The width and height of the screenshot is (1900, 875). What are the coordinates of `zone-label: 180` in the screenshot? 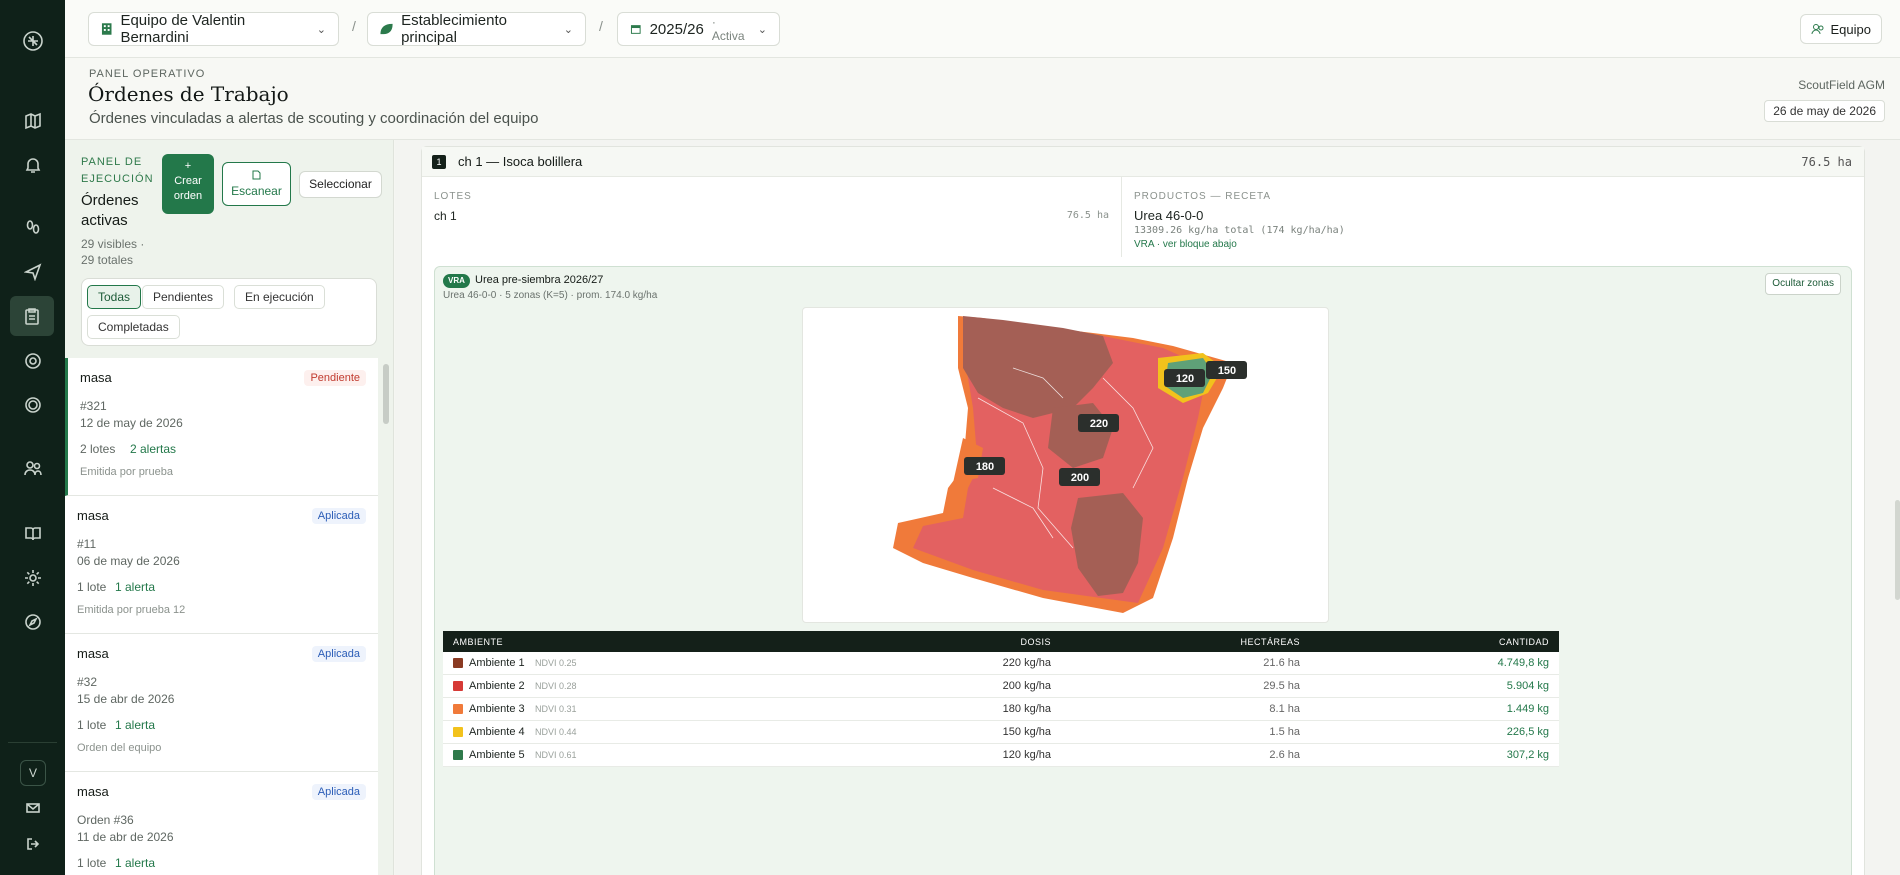 It's located at (985, 467).